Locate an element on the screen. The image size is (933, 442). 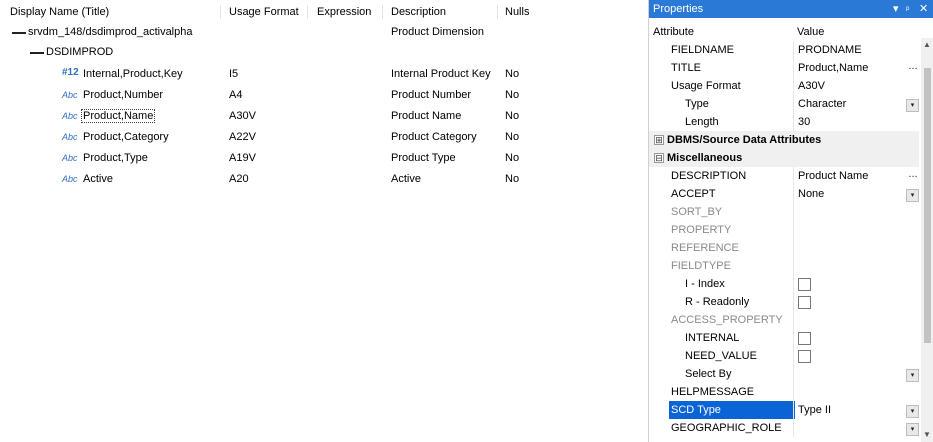
column-header-expression: Expression is located at coordinates (344, 12).